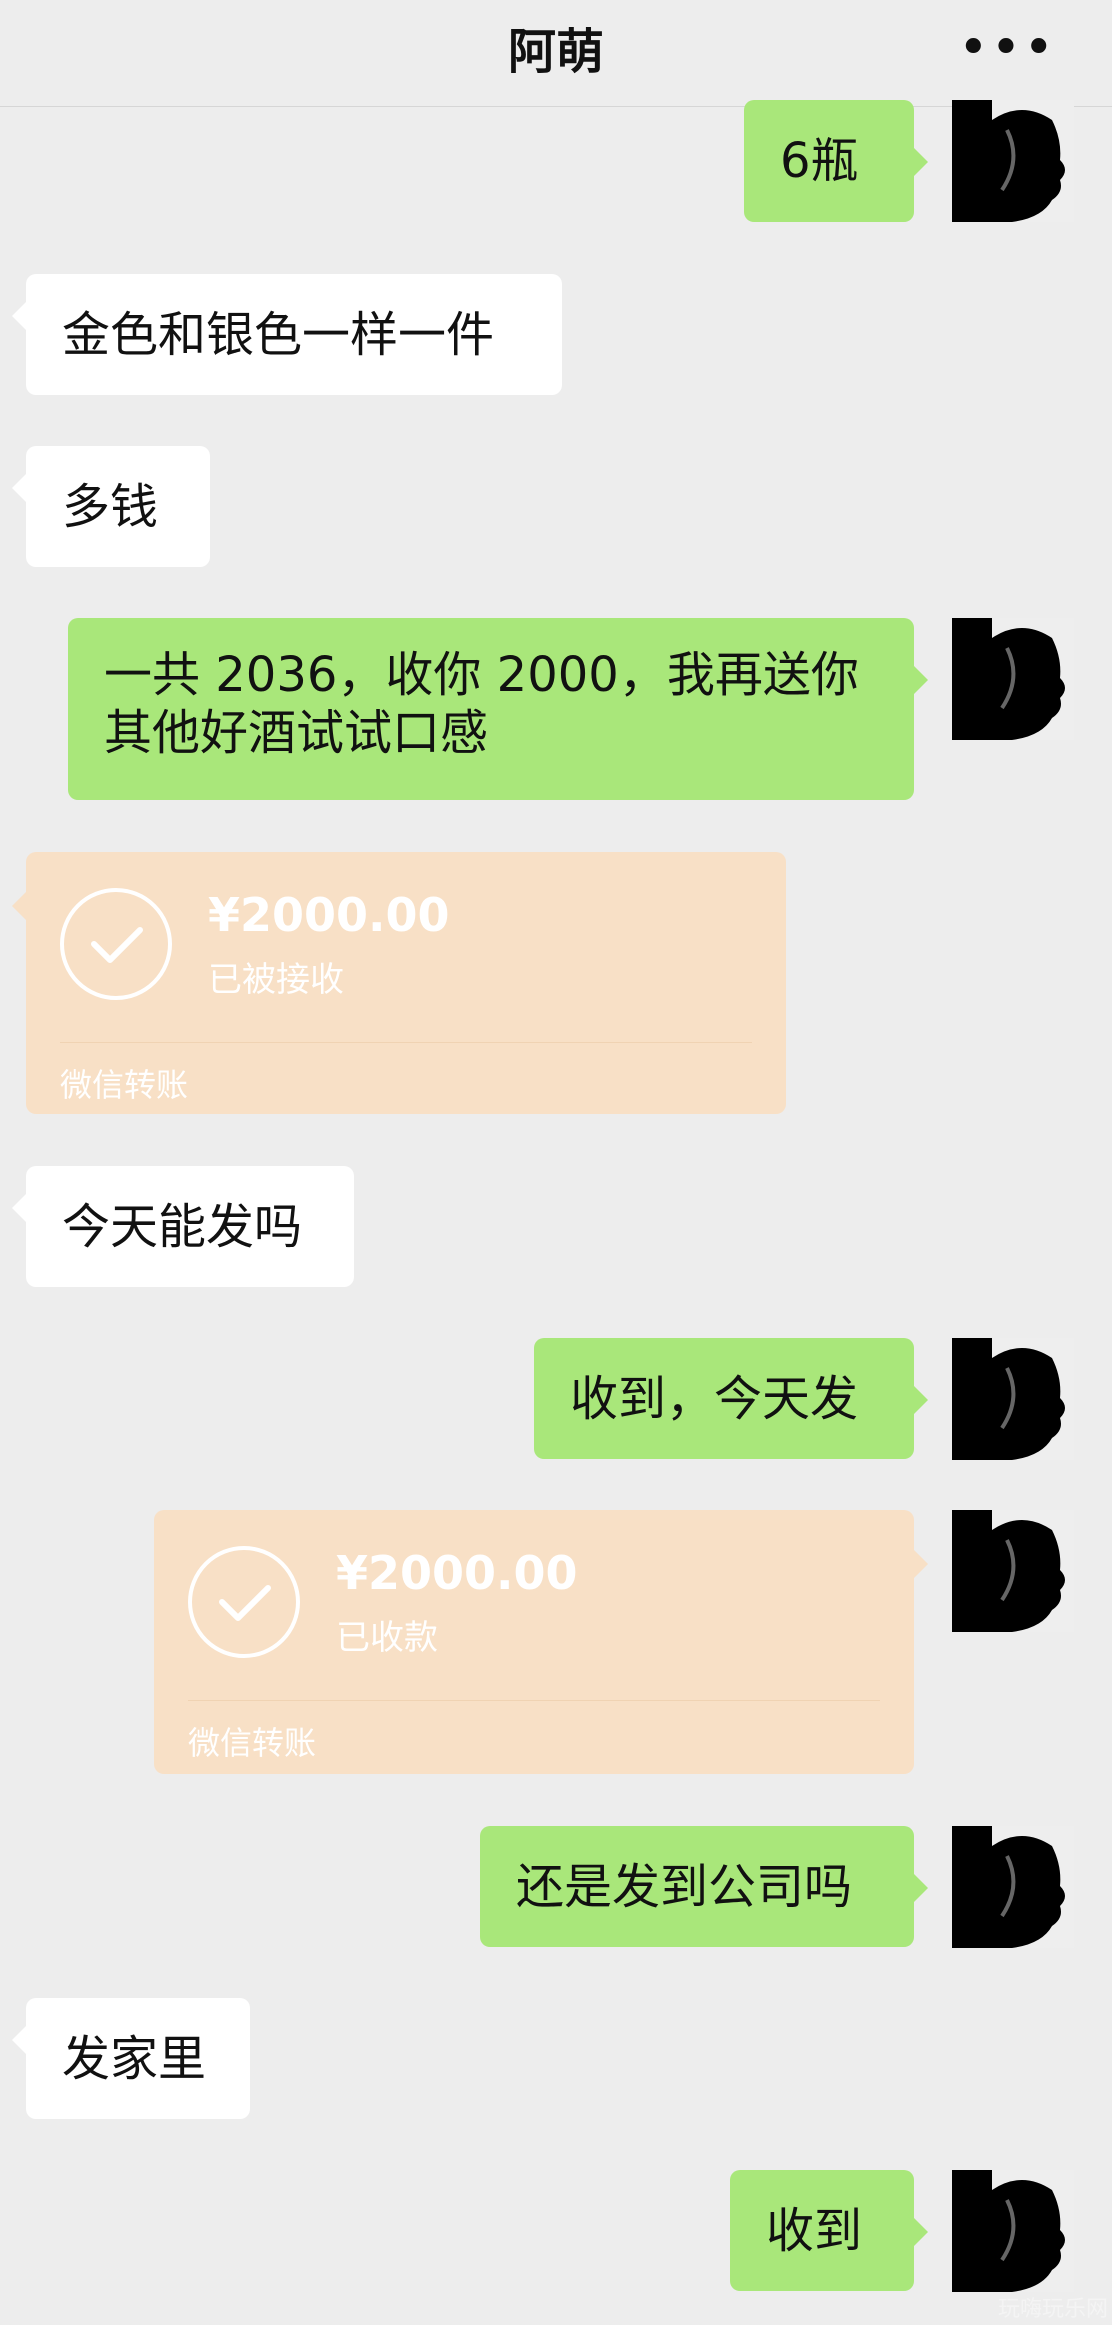 The height and width of the screenshot is (2325, 1112). Describe the element at coordinates (481, 675) in the screenshot. I see `message-text-line-1: 一共 2036，收你 2000，我再送你` at that location.